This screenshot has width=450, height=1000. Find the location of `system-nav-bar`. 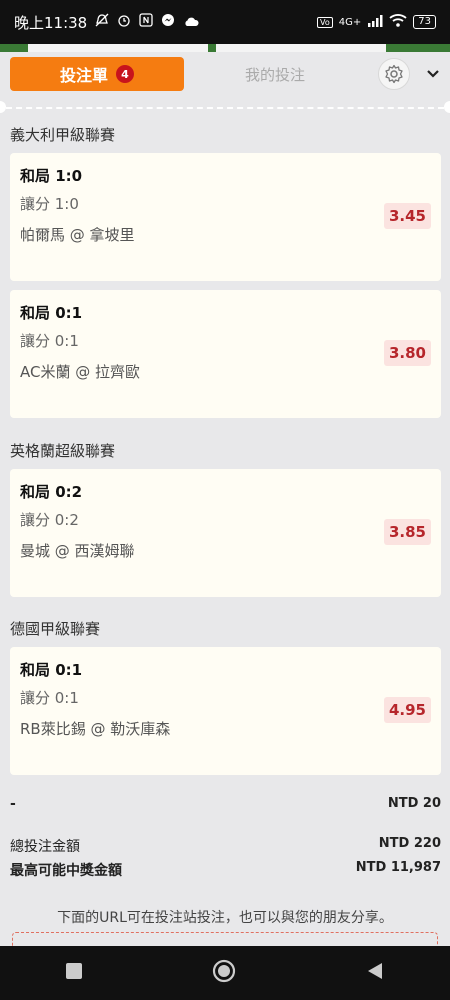

system-nav-bar is located at coordinates (225, 973).